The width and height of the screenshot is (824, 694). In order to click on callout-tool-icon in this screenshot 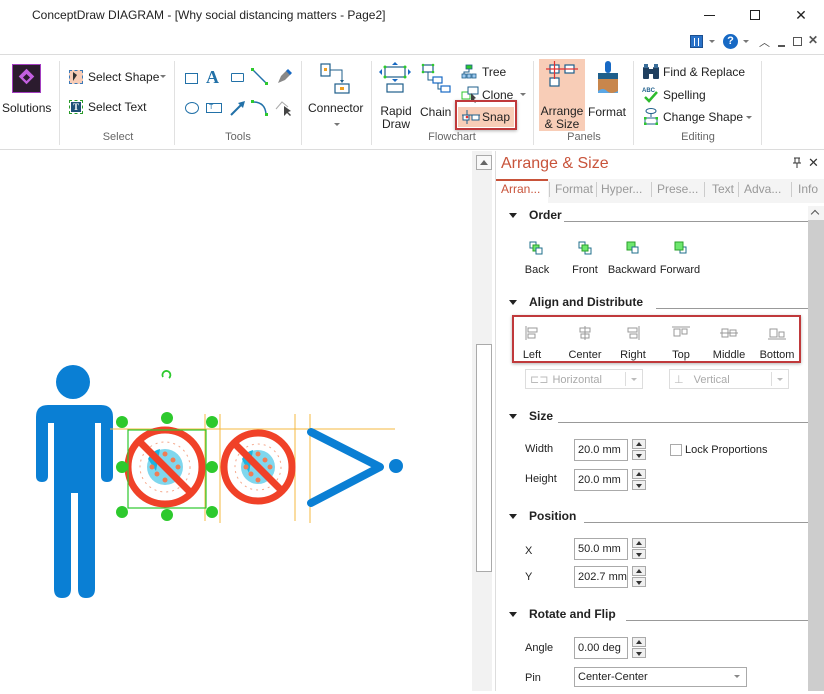, I will do `click(238, 80)`.